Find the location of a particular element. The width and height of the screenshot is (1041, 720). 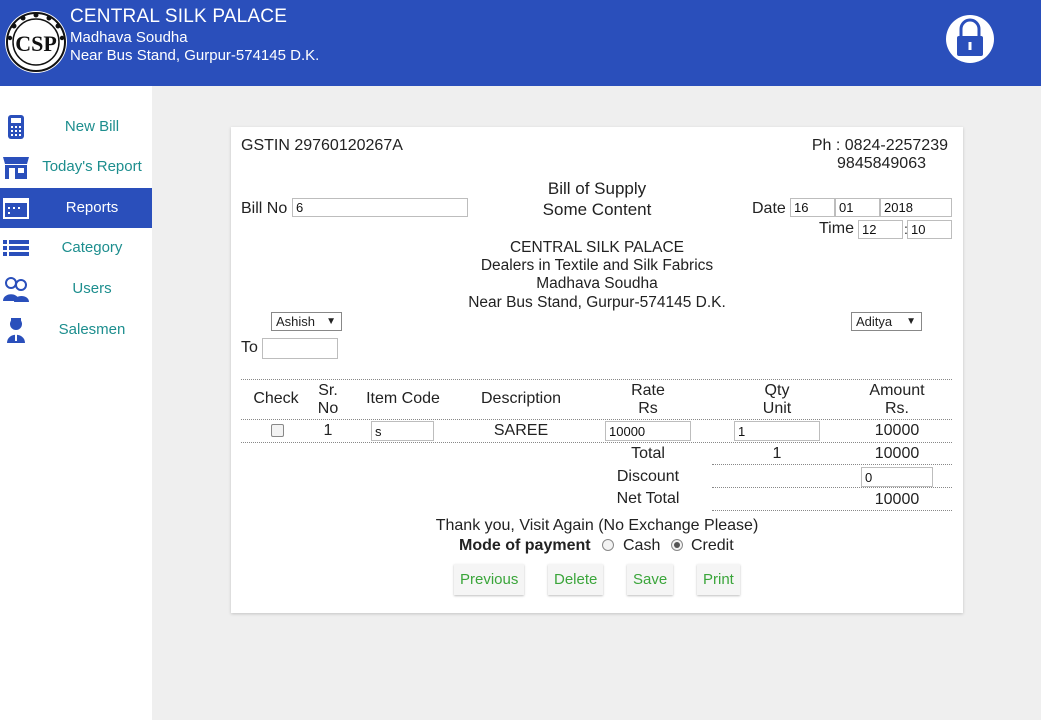

previous-button: Previous is located at coordinates (489, 579).